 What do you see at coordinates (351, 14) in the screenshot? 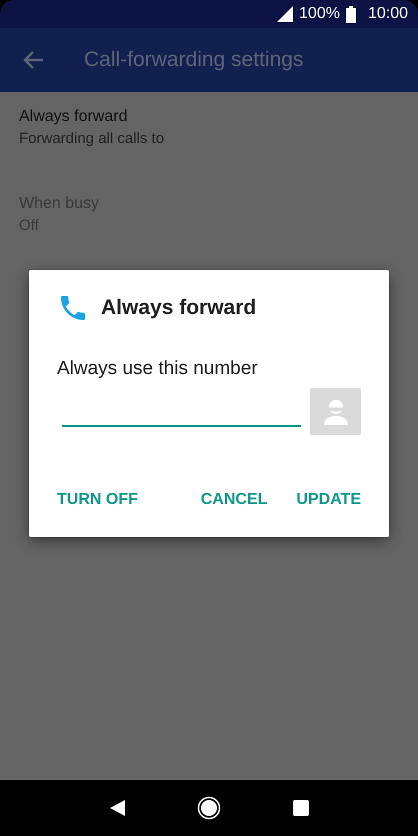
I see `battery-icon` at bounding box center [351, 14].